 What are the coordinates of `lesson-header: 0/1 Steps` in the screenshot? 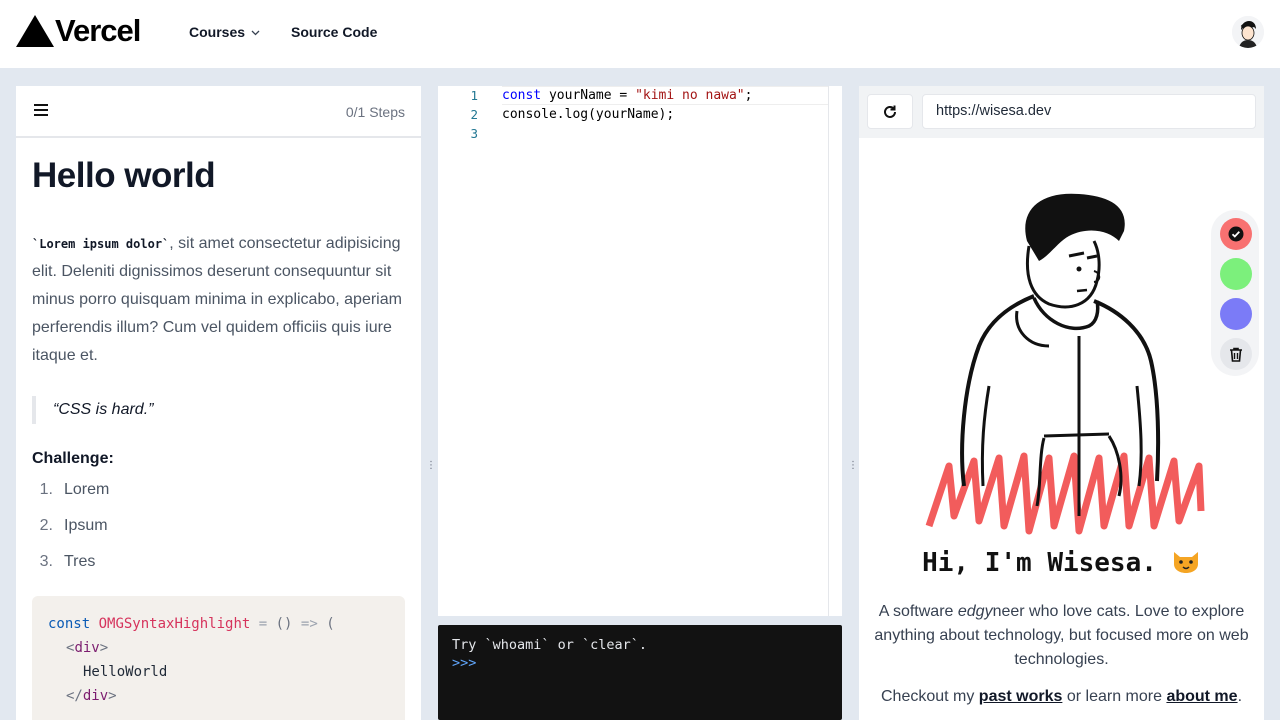 It's located at (218, 112).